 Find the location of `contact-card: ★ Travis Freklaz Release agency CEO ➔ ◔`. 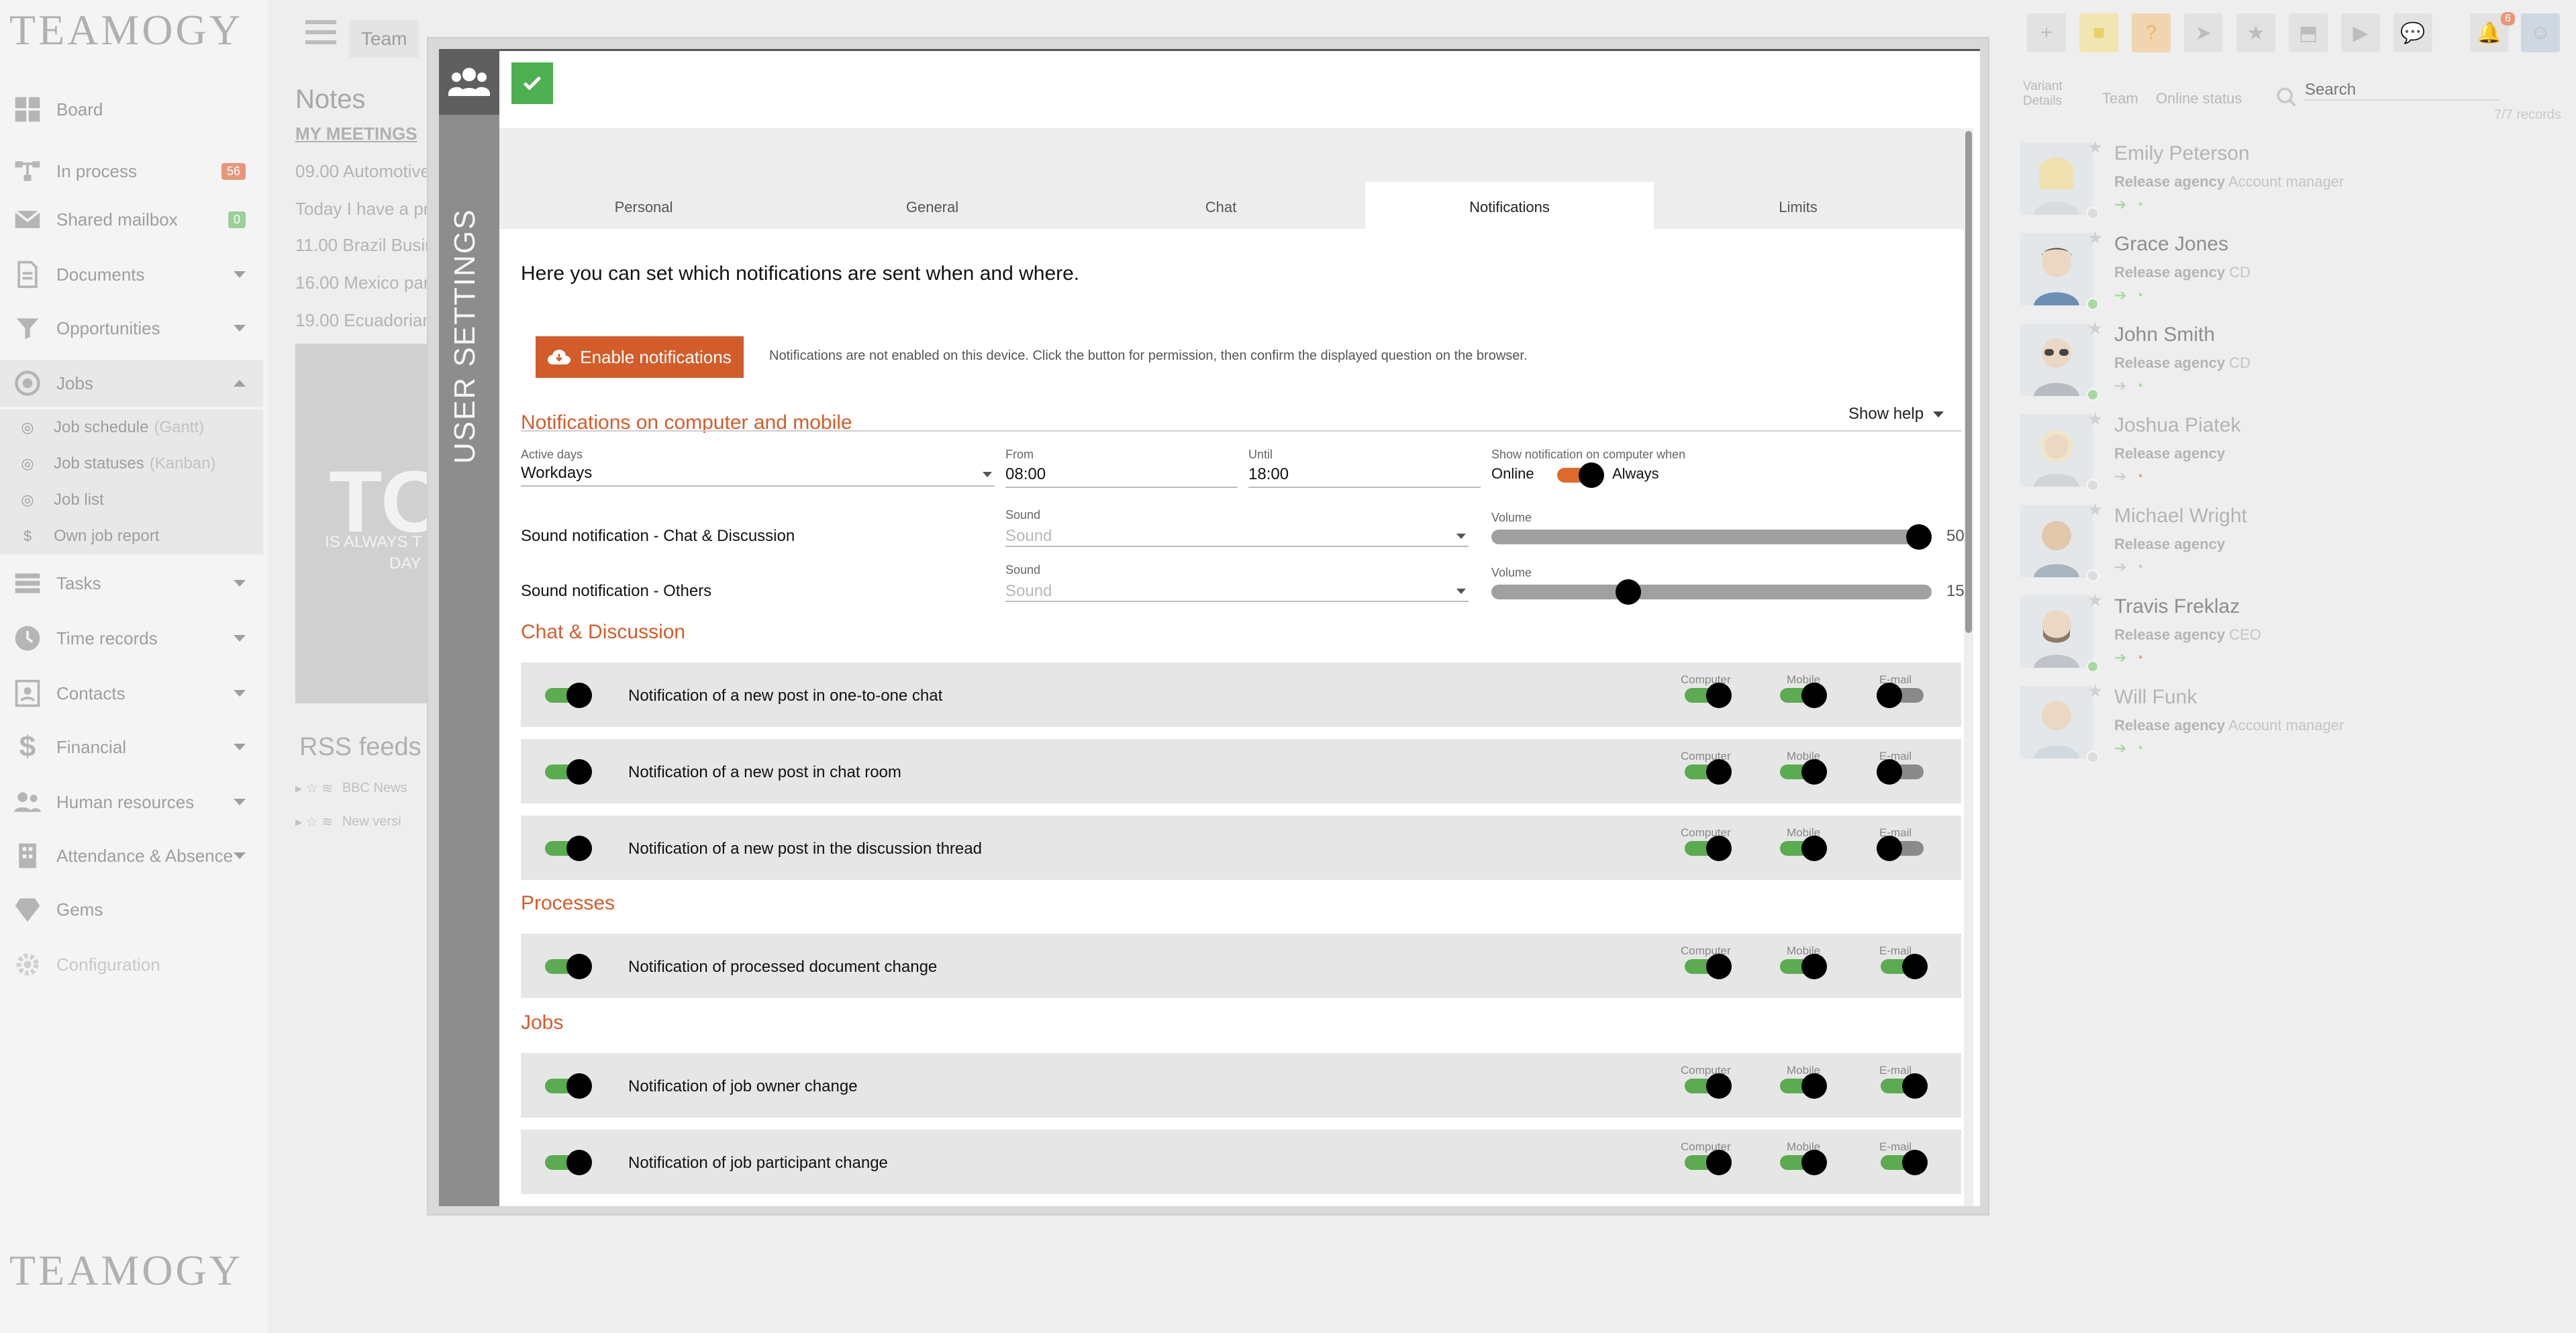

contact-card: ★ Travis Freklaz Release agency CEO ➔ ◔ is located at coordinates (2282, 633).